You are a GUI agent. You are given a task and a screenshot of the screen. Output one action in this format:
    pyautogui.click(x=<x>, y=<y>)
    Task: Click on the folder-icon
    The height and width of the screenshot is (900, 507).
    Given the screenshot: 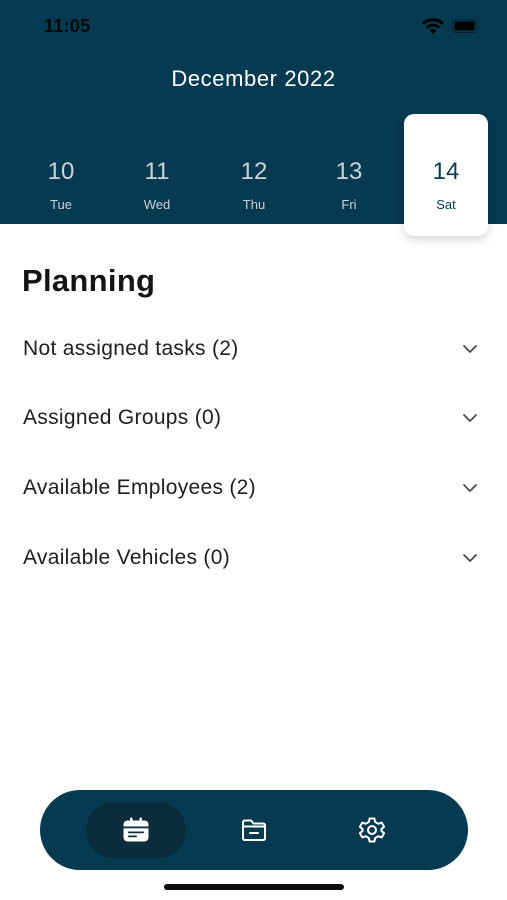 What is the action you would take?
    pyautogui.click(x=254, y=830)
    